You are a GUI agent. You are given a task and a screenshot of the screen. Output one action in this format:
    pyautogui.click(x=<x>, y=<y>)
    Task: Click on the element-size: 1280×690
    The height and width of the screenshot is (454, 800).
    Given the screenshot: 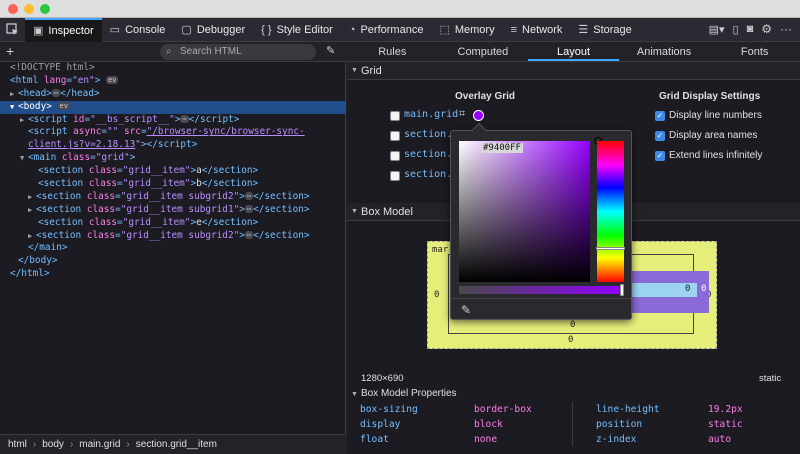 What is the action you would take?
    pyautogui.click(x=382, y=378)
    